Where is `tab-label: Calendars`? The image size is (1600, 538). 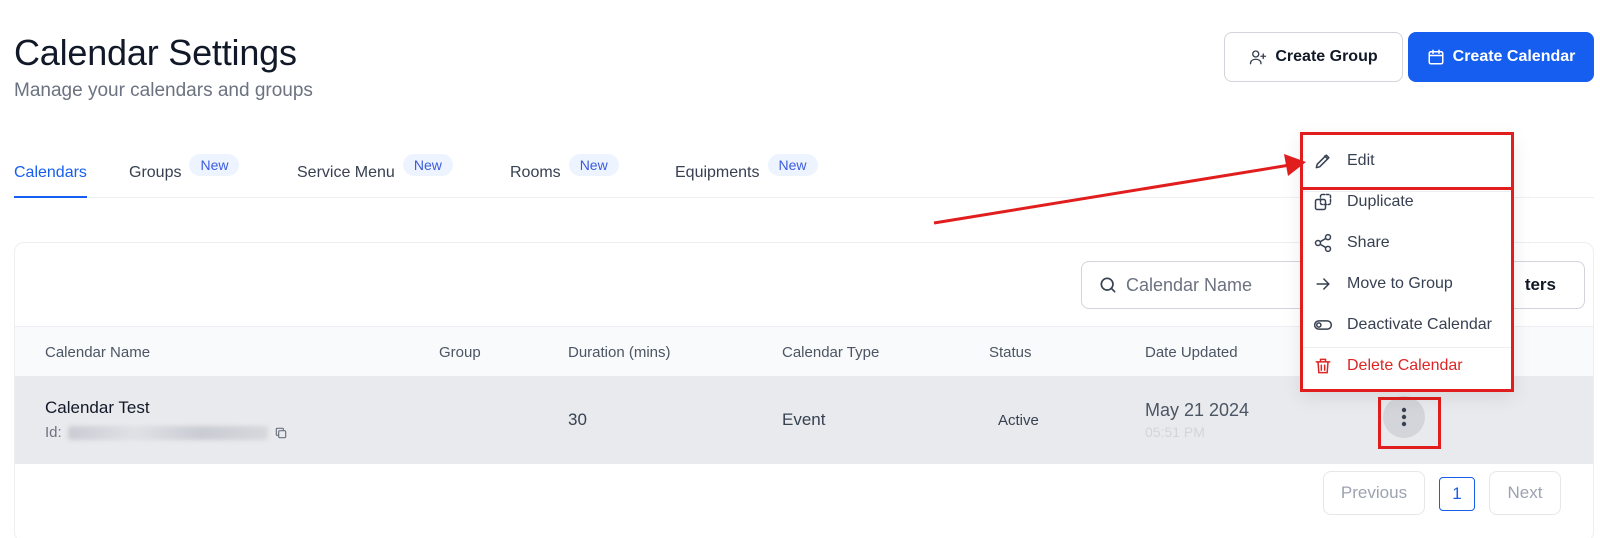 tab-label: Calendars is located at coordinates (50, 172).